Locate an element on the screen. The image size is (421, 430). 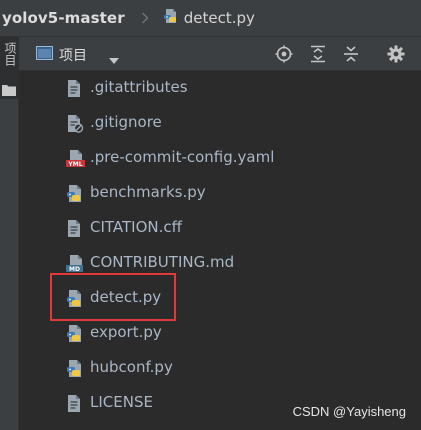
project-tool-window-header: 项目 is located at coordinates (220, 54).